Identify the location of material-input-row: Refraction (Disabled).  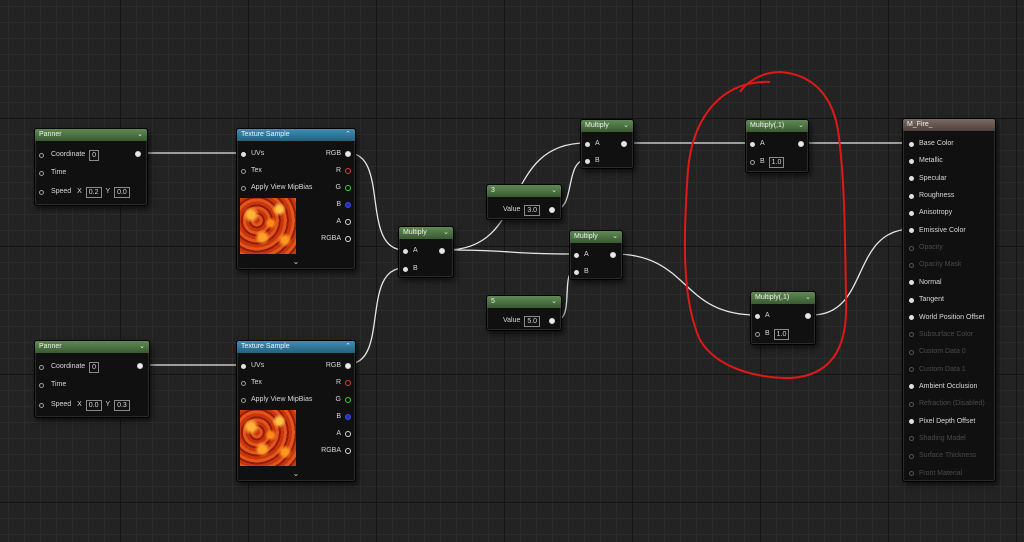
(947, 404).